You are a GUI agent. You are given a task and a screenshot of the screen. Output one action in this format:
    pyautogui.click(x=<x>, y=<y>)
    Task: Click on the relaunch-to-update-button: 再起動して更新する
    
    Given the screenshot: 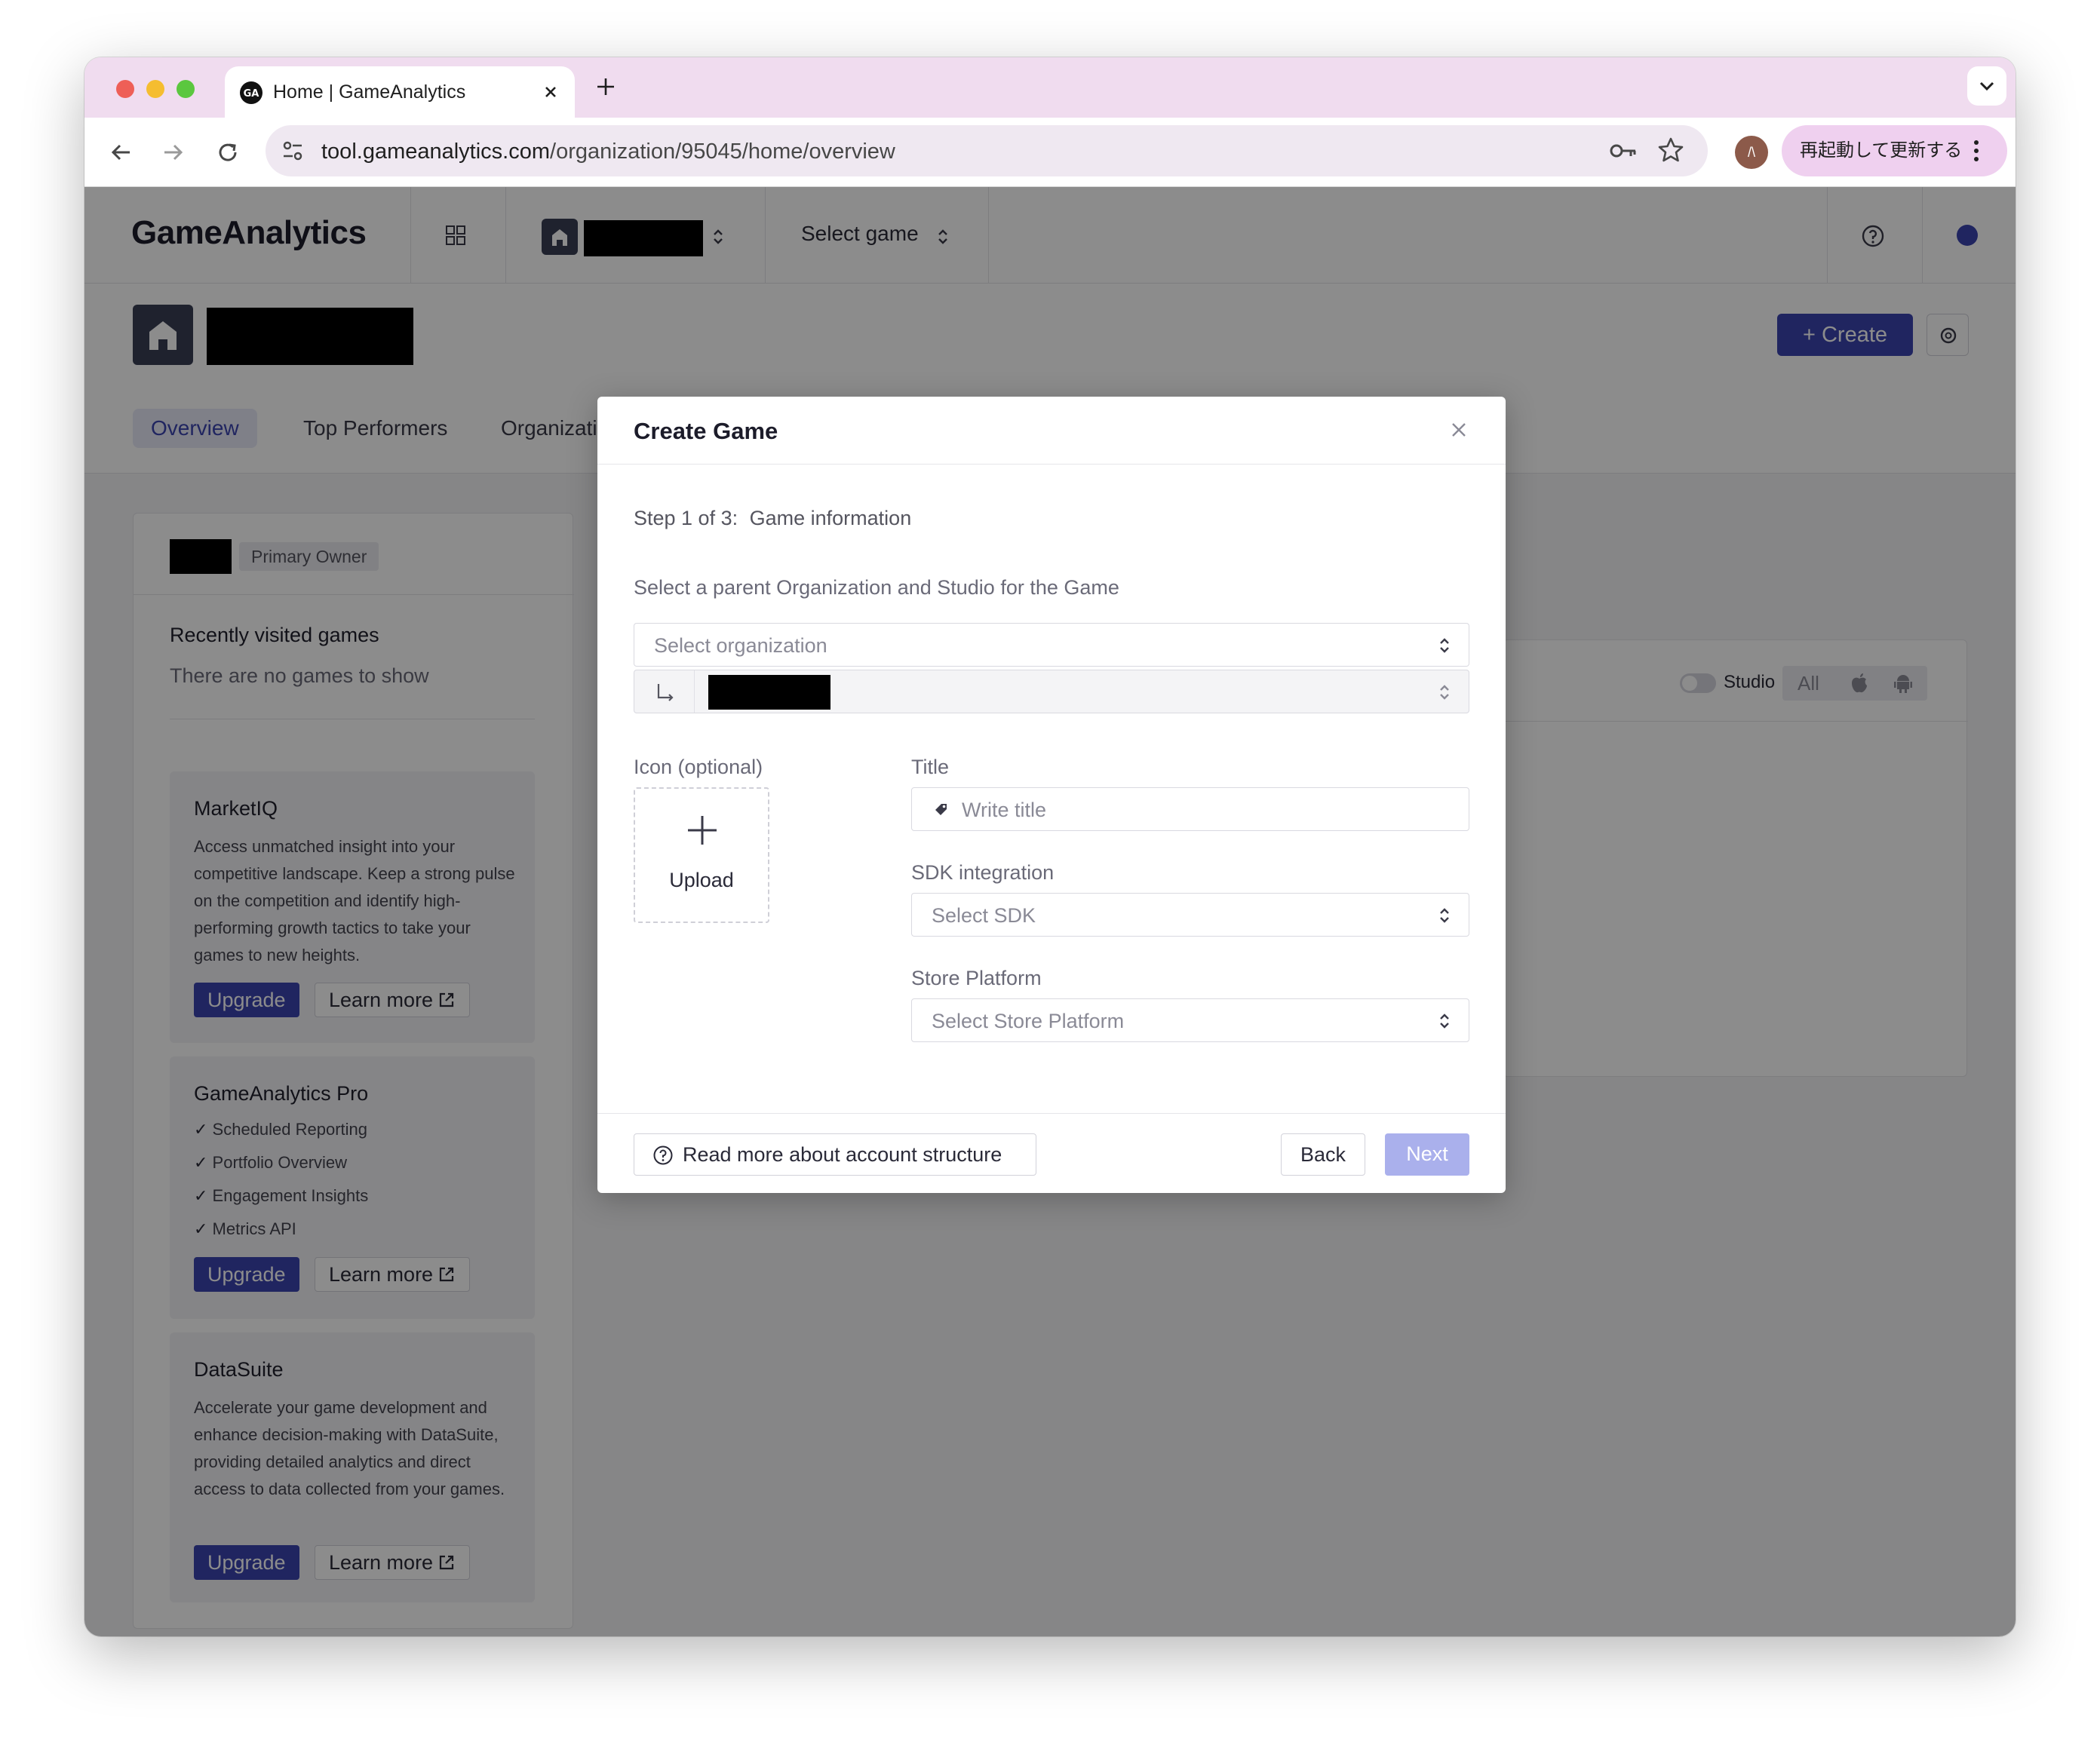 What is the action you would take?
    pyautogui.click(x=1895, y=150)
    